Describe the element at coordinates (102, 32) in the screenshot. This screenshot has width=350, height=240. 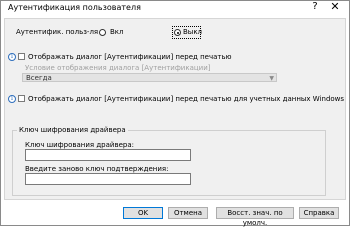
I see `auth-on-radio` at that location.